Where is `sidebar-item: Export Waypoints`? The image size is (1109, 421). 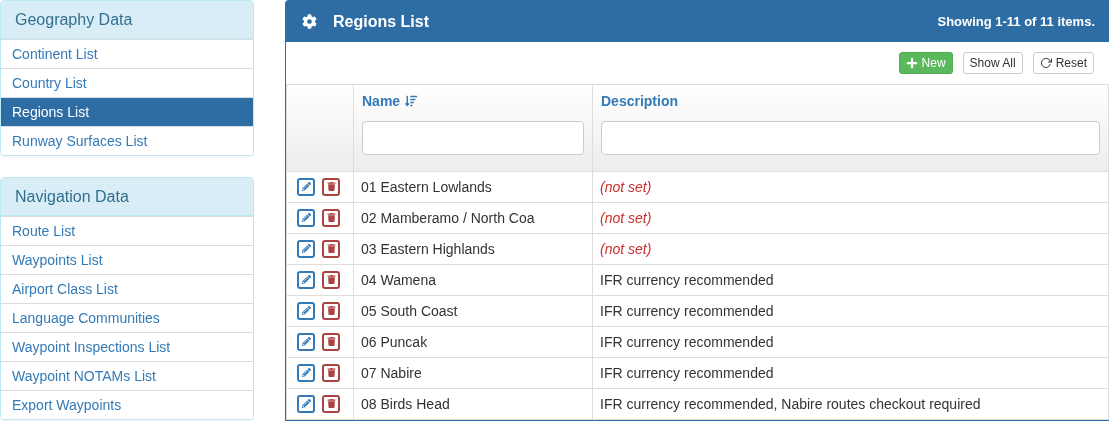
sidebar-item: Export Waypoints is located at coordinates (127, 404).